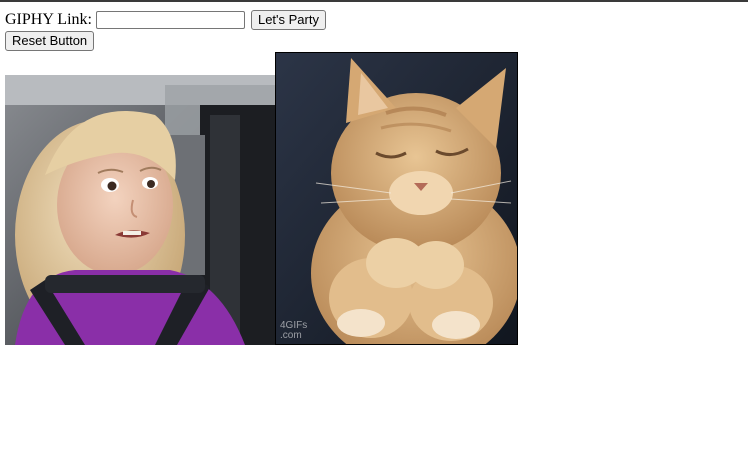 This screenshot has width=748, height=462. Describe the element at coordinates (50, 41) in the screenshot. I see `reset-button: Reset Button` at that location.